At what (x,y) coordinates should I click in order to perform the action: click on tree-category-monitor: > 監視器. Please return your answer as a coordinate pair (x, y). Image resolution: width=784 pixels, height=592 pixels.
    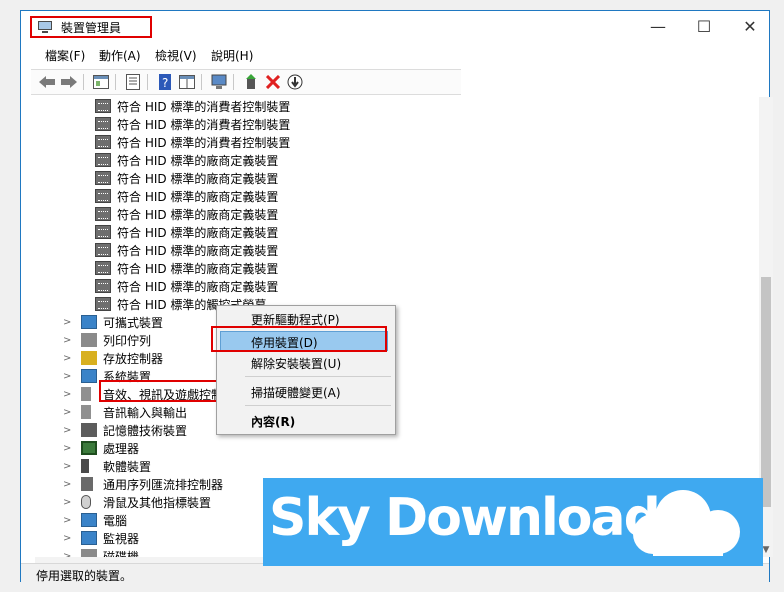
    Looking at the image, I should click on (101, 538).